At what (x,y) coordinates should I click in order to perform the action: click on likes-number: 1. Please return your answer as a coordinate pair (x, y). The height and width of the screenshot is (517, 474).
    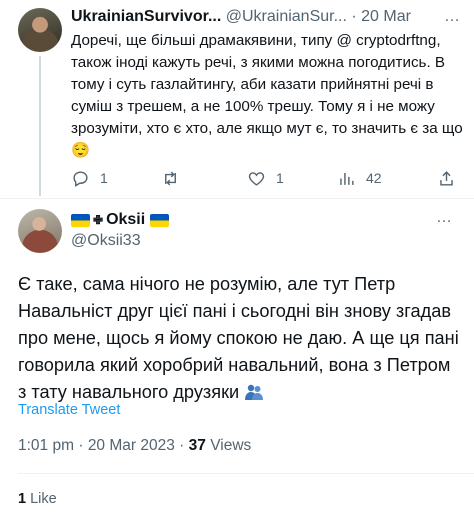
    Looking at the image, I should click on (22, 499).